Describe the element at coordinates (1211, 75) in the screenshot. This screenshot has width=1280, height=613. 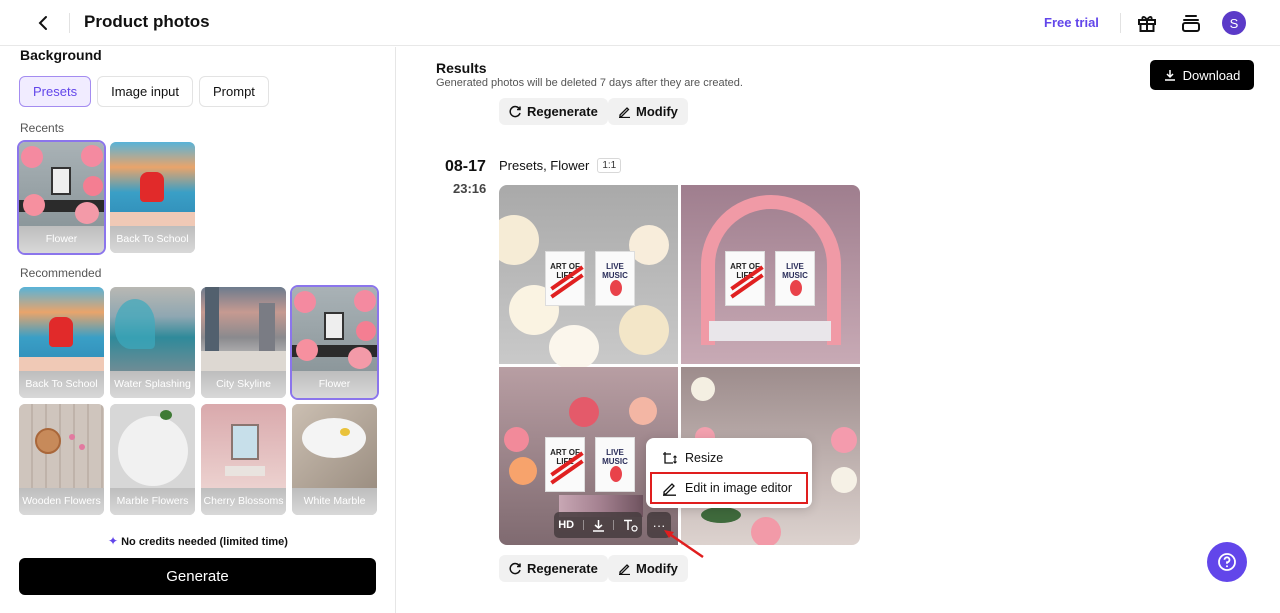
I see `download-label: Download` at that location.